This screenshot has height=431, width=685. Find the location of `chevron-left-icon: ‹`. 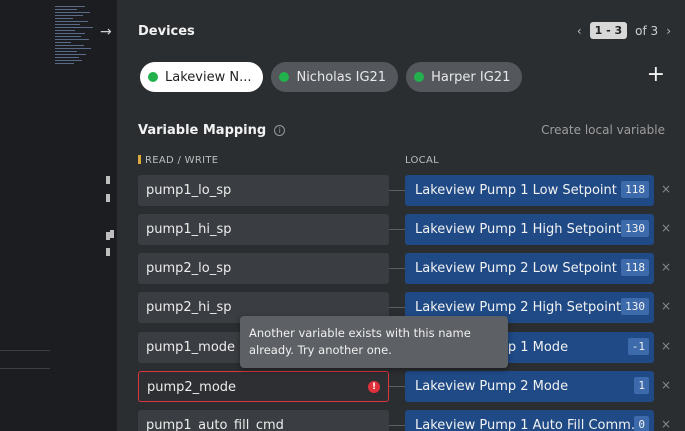

chevron-left-icon: ‹ is located at coordinates (579, 31).